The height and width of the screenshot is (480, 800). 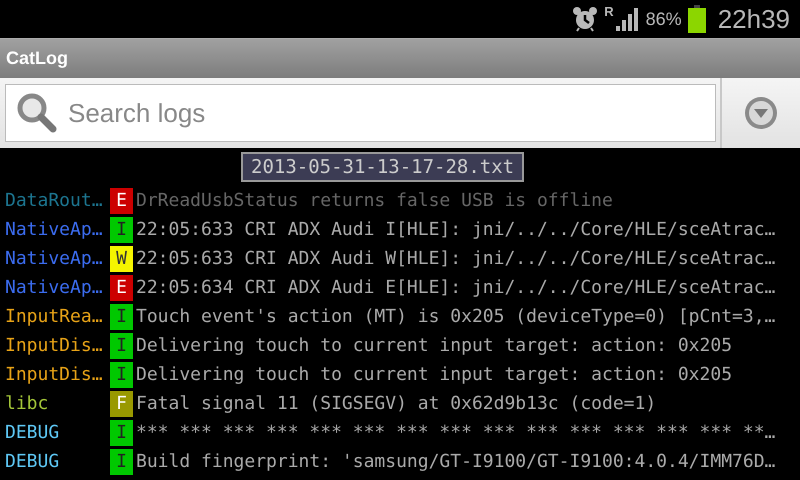 What do you see at coordinates (627, 19) in the screenshot?
I see `signal-icon` at bounding box center [627, 19].